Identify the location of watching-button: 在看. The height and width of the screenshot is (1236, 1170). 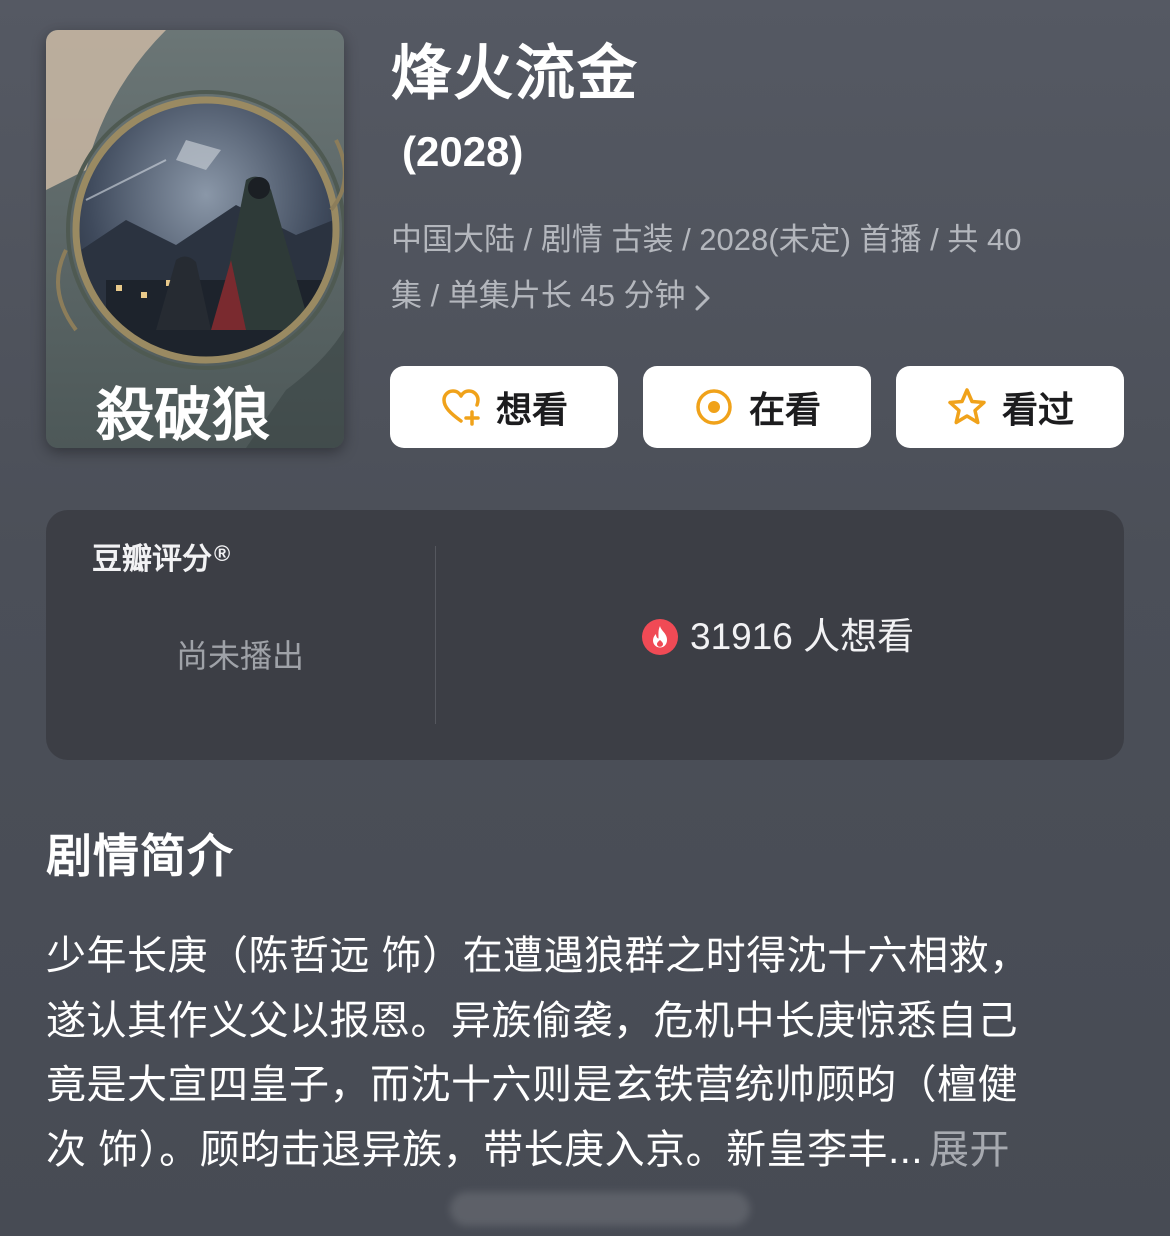
(757, 407).